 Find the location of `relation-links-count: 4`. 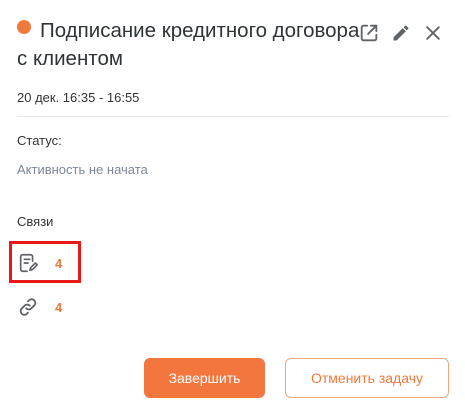

relation-links-count: 4 is located at coordinates (59, 307).